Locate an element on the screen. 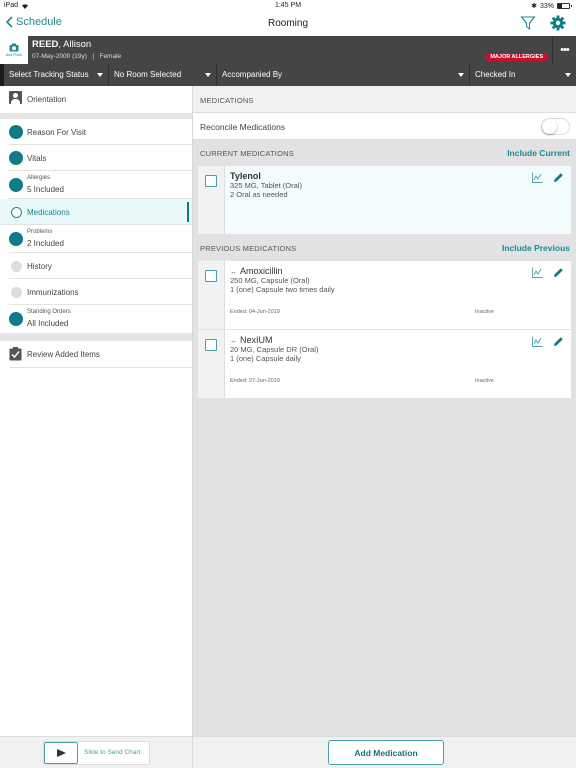  play-arrow-icon is located at coordinates (61, 753).